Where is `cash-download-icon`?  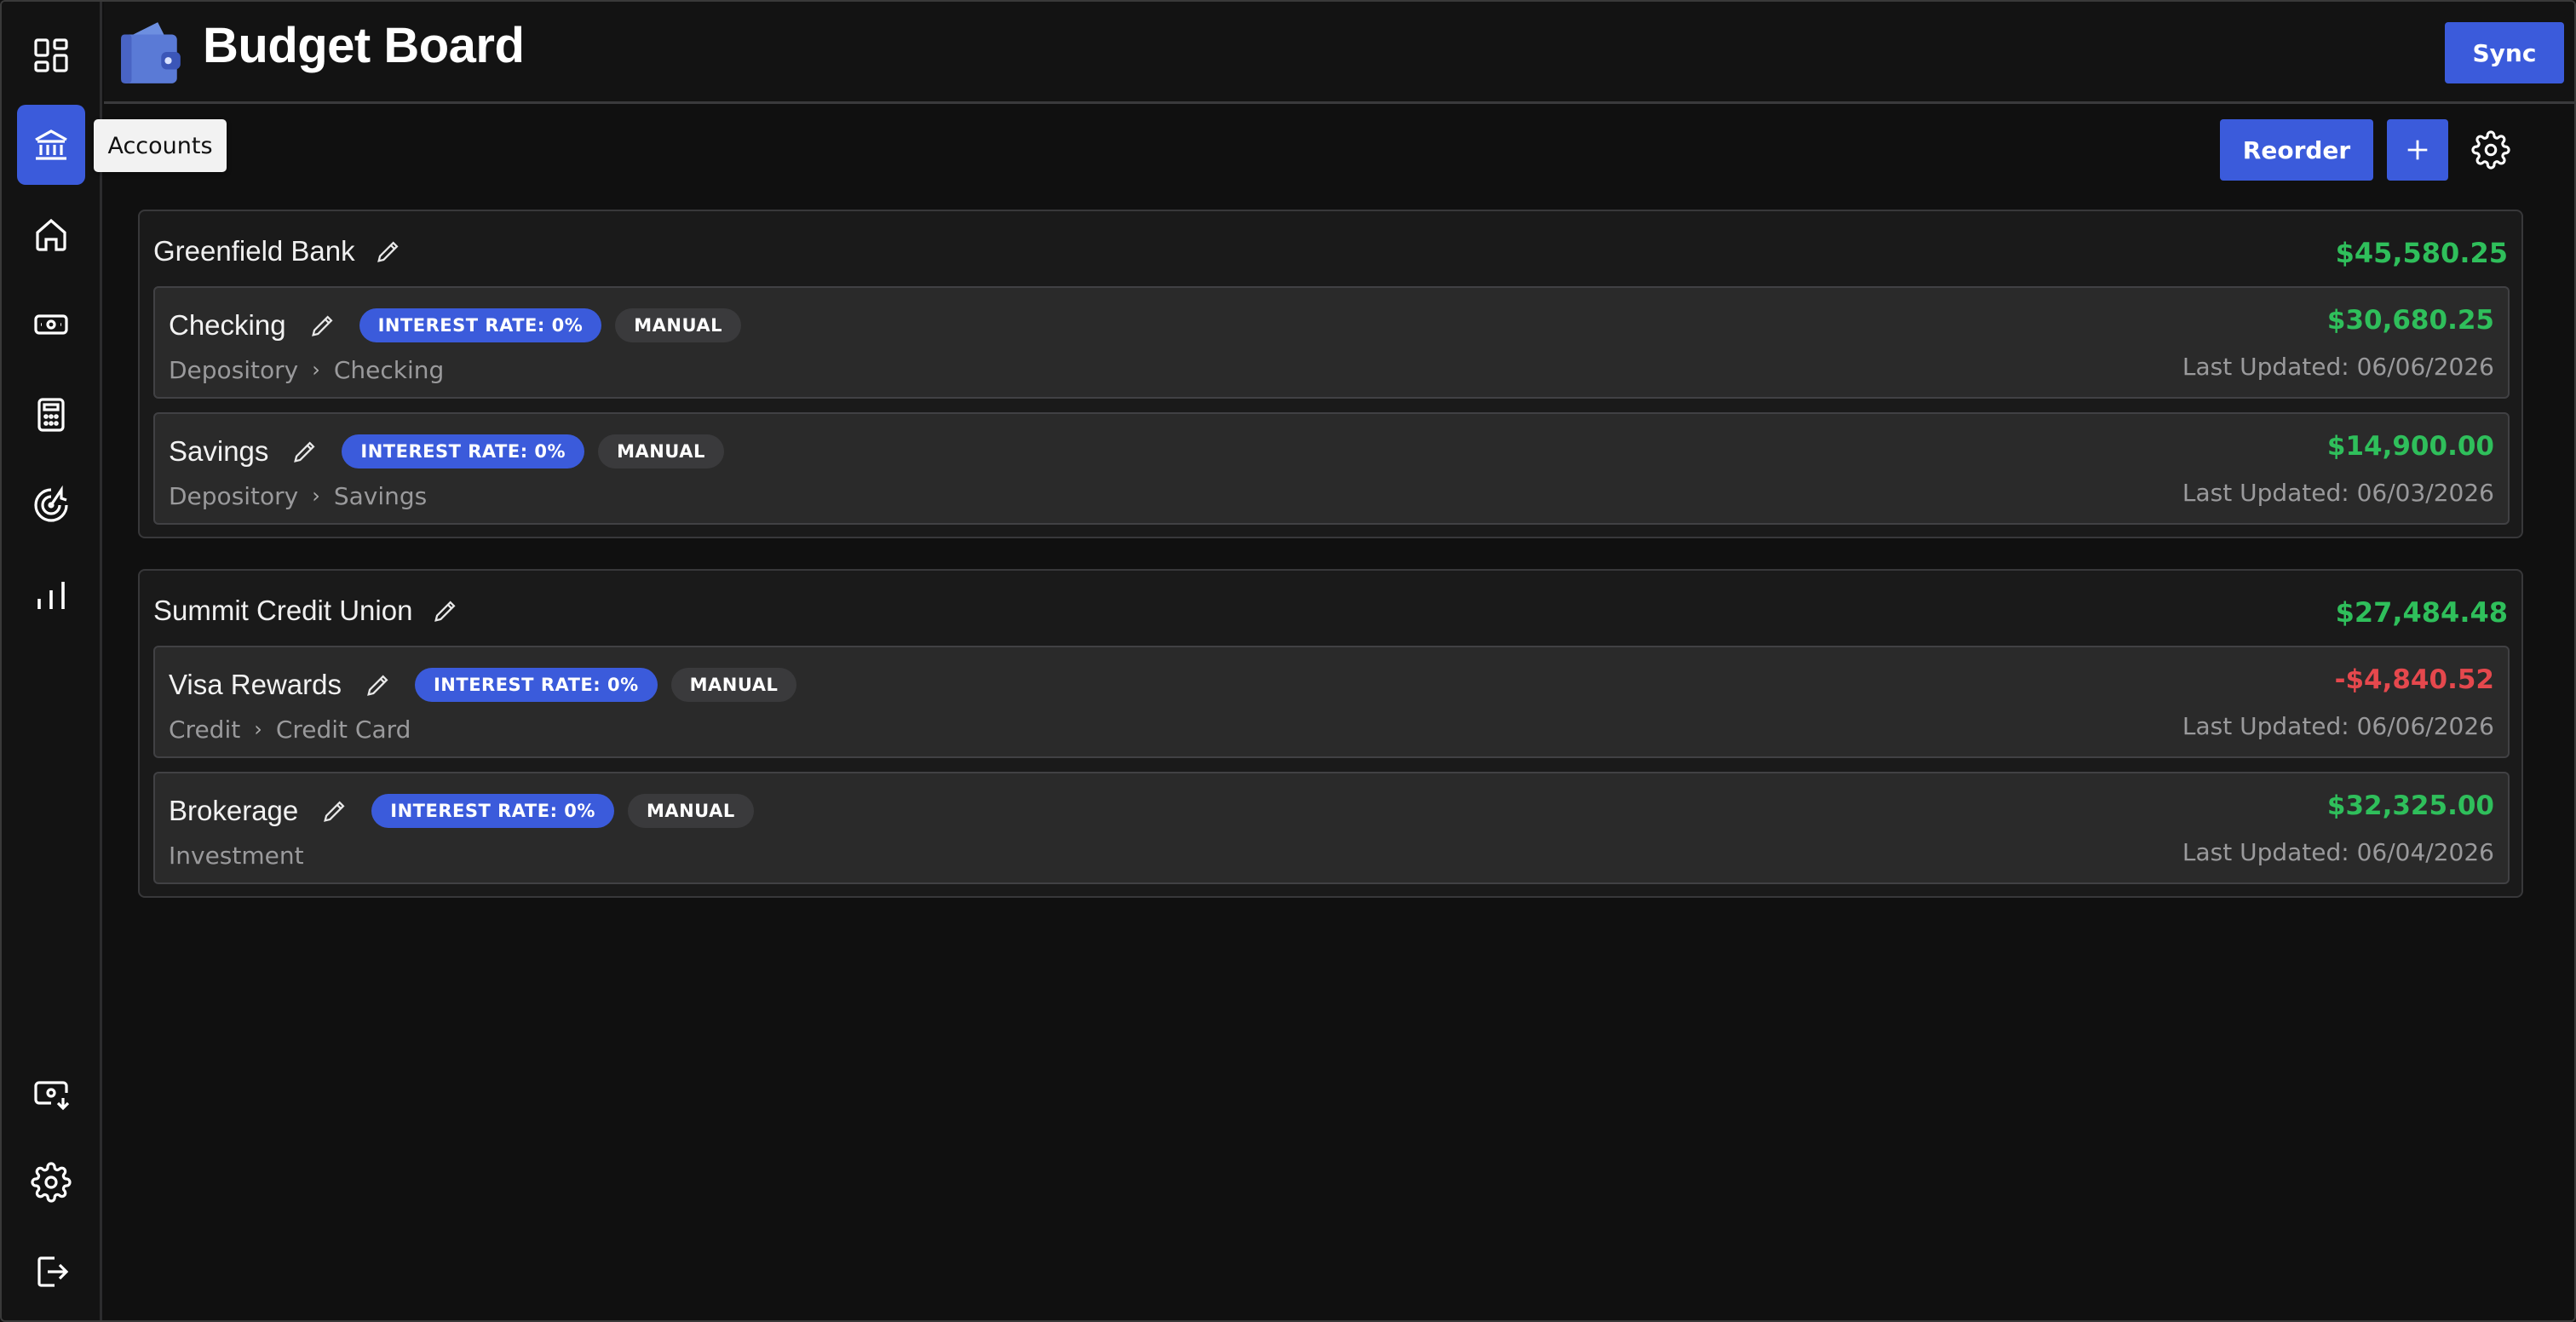 cash-download-icon is located at coordinates (52, 1096).